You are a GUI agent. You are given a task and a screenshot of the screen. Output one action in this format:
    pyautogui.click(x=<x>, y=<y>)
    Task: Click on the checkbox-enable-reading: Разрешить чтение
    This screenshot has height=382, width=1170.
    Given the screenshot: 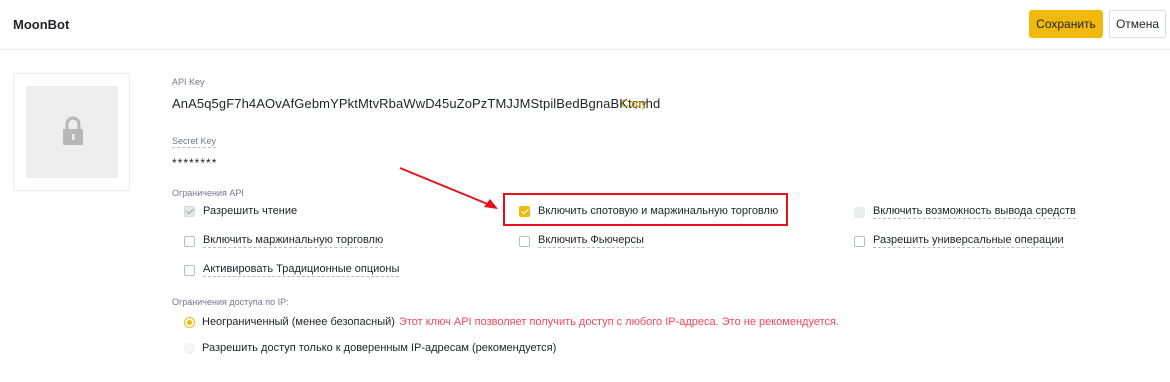 What is the action you would take?
    pyautogui.click(x=240, y=211)
    